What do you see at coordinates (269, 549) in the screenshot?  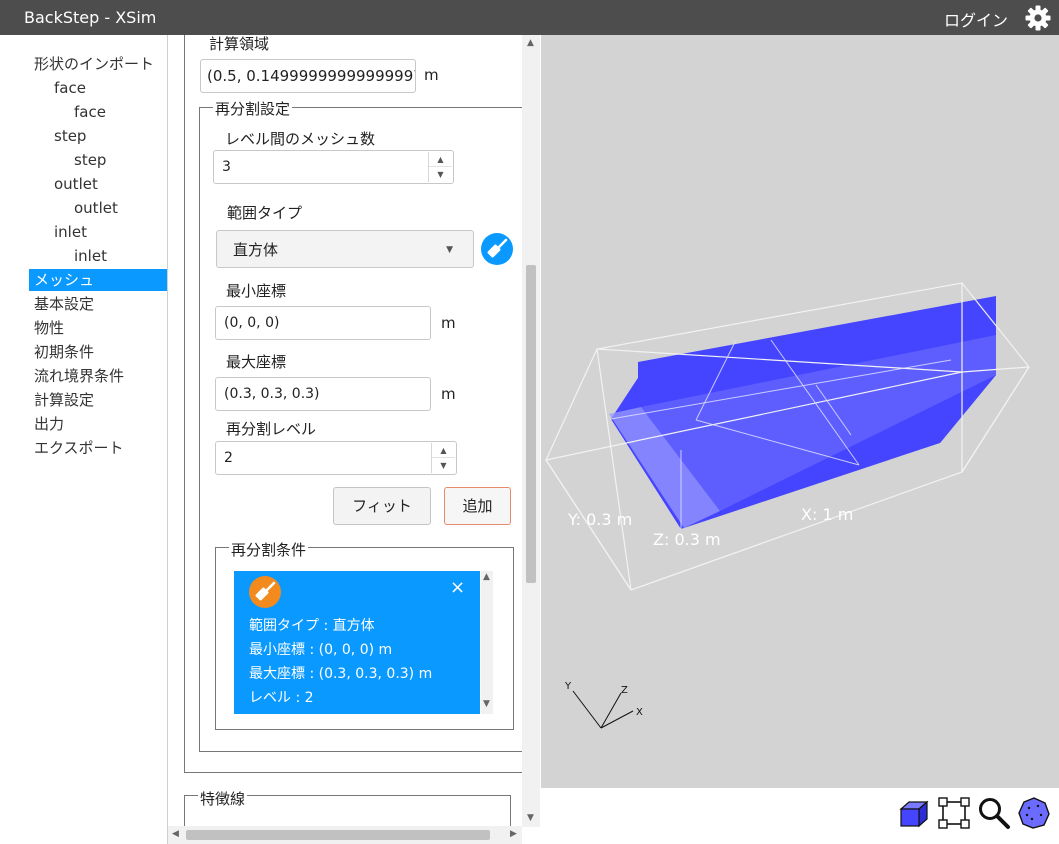 I see `refinement-conditions-legend: 再分割条件` at bounding box center [269, 549].